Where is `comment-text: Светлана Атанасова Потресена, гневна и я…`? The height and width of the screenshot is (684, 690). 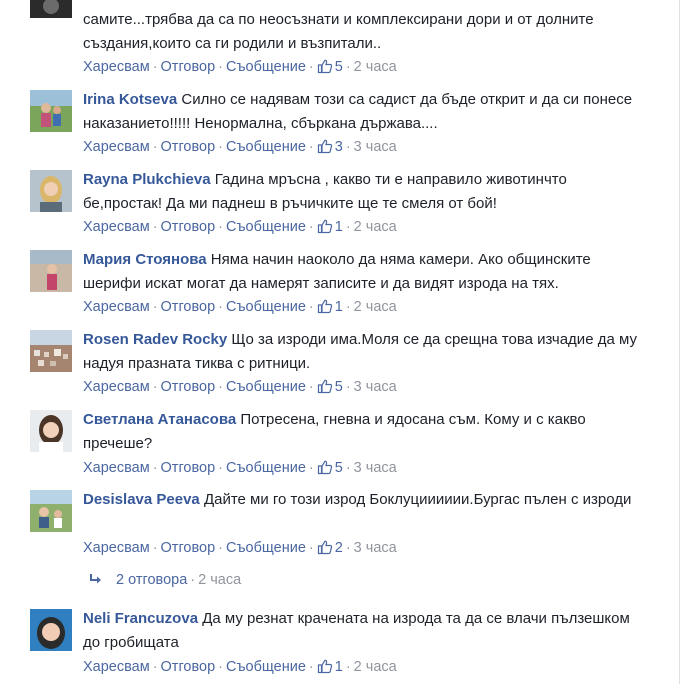 comment-text: Светлана Атанасова Потресена, гневна и я… is located at coordinates (363, 432).